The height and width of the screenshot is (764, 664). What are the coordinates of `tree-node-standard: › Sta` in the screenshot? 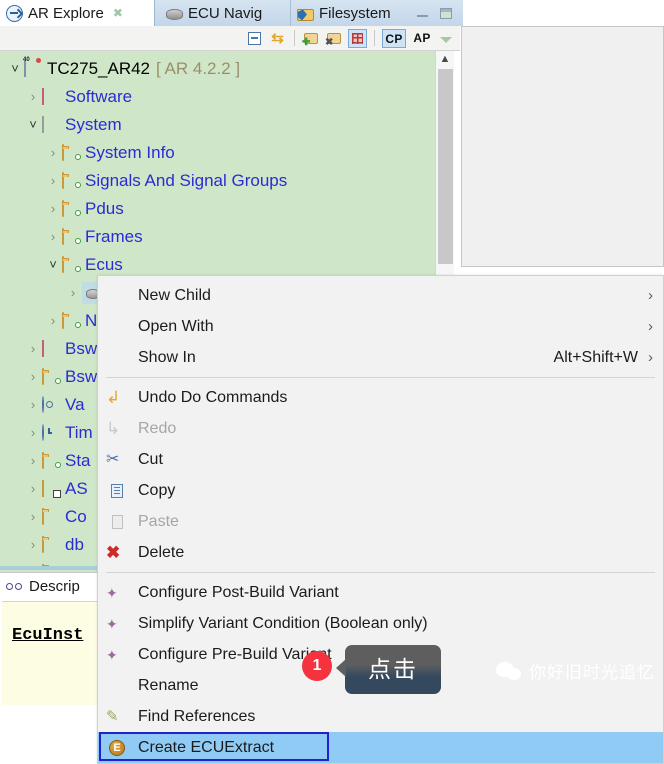 It's located at (57, 461).